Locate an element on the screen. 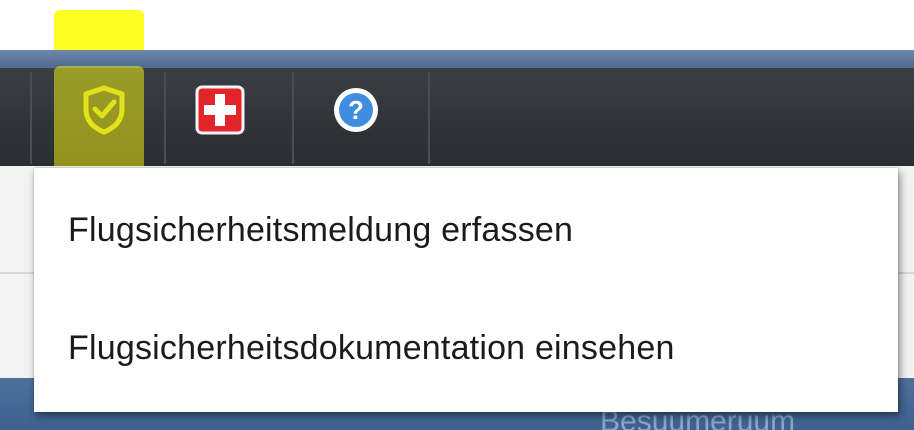 This screenshot has height=430, width=914. first-aid-button is located at coordinates (220, 110).